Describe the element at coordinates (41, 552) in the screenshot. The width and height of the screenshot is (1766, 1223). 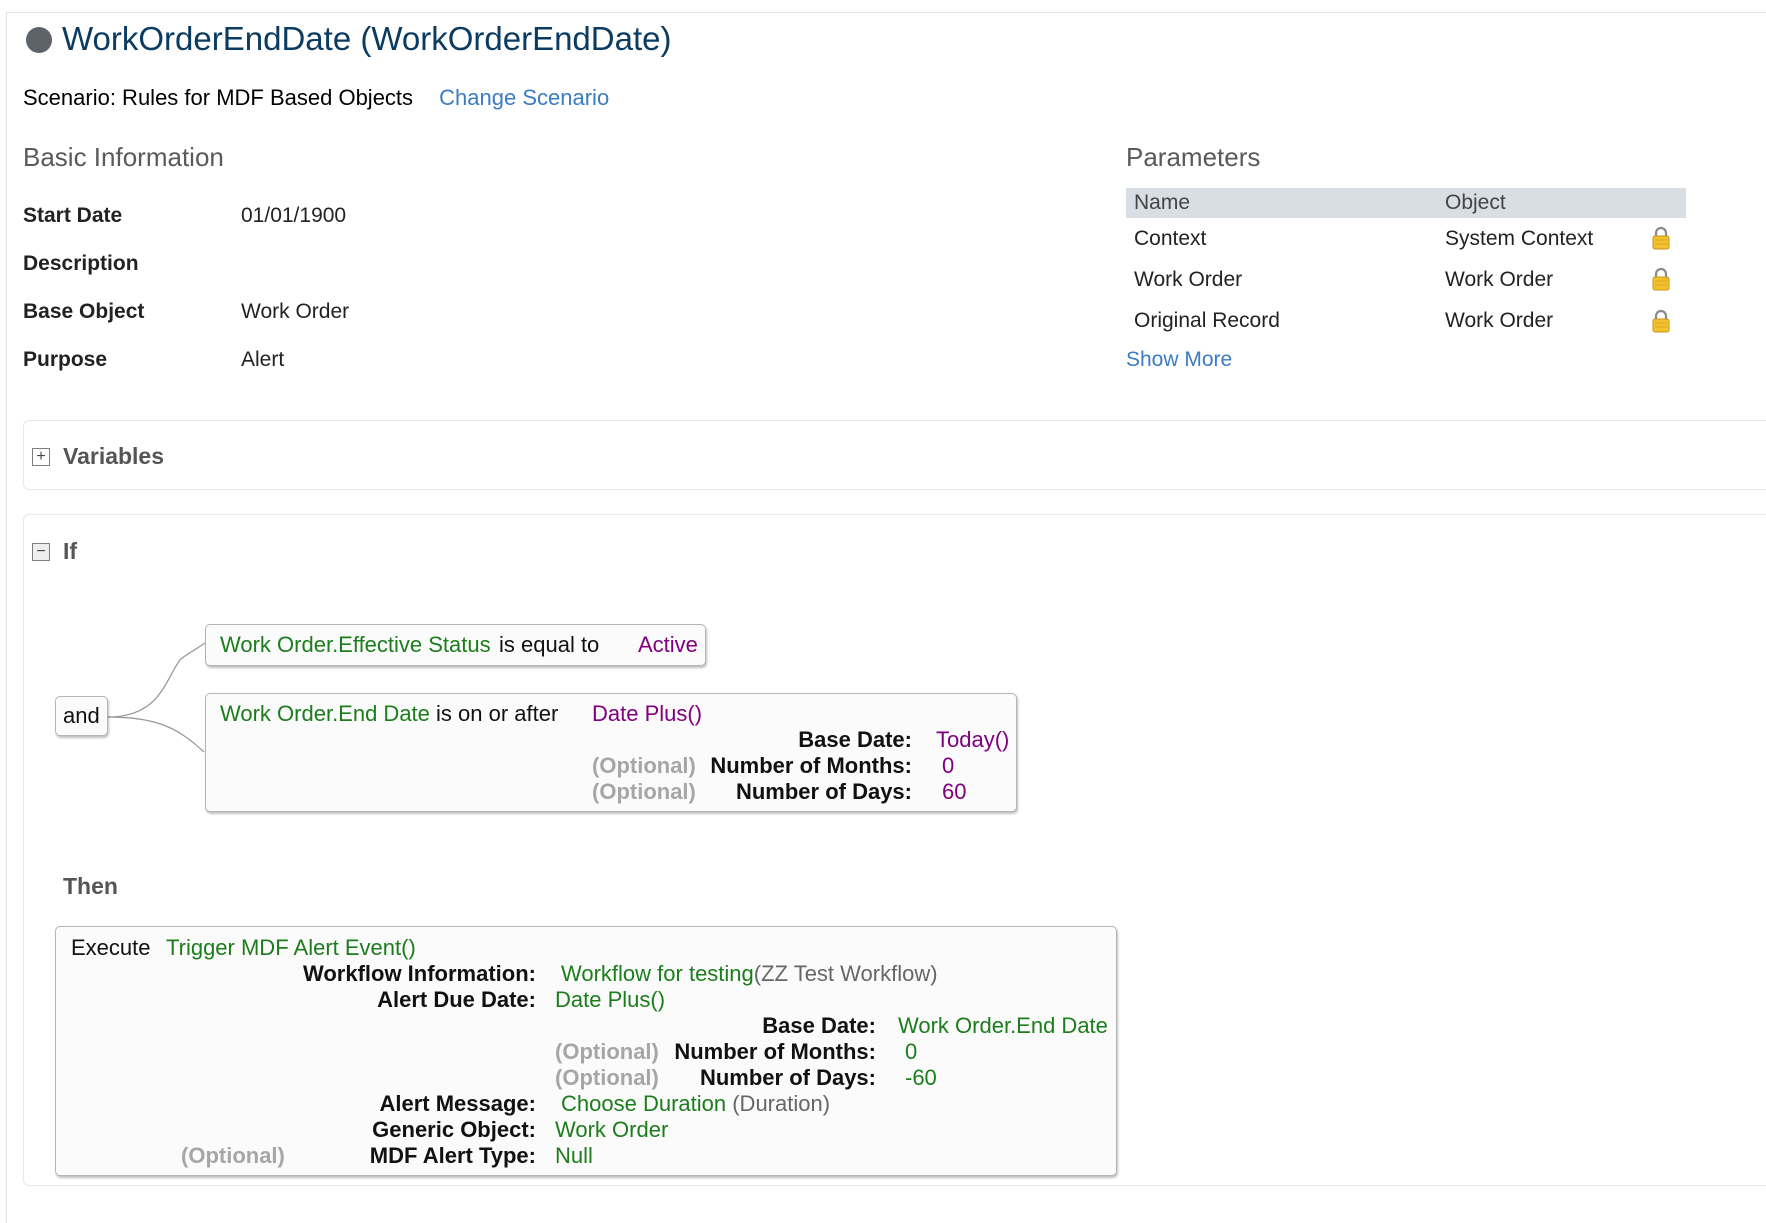
I see `collapse-if-button: −` at that location.